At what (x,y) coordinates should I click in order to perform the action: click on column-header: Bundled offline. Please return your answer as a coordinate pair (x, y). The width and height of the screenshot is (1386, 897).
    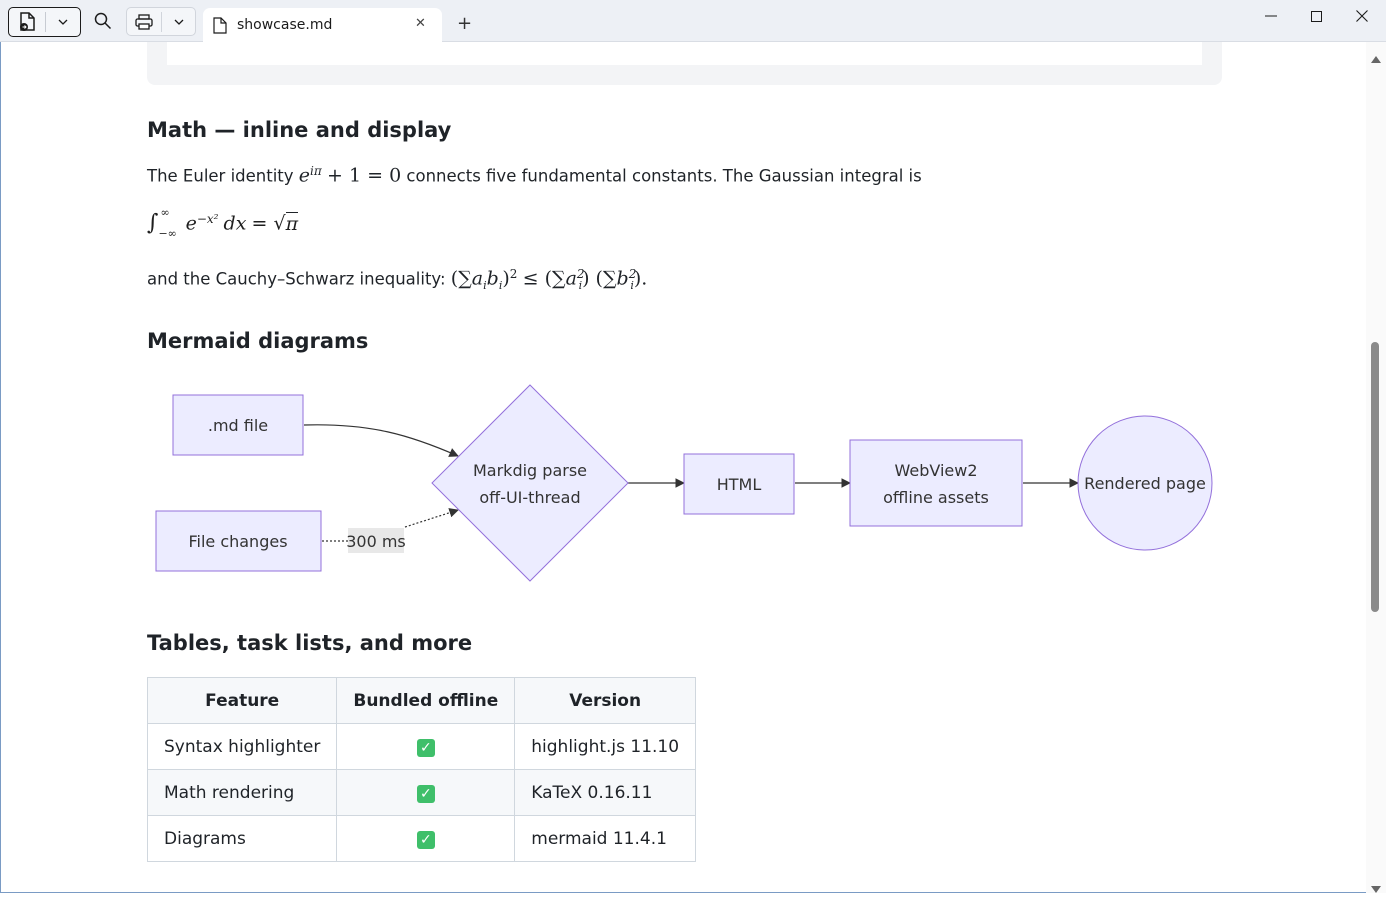
    Looking at the image, I should click on (426, 700).